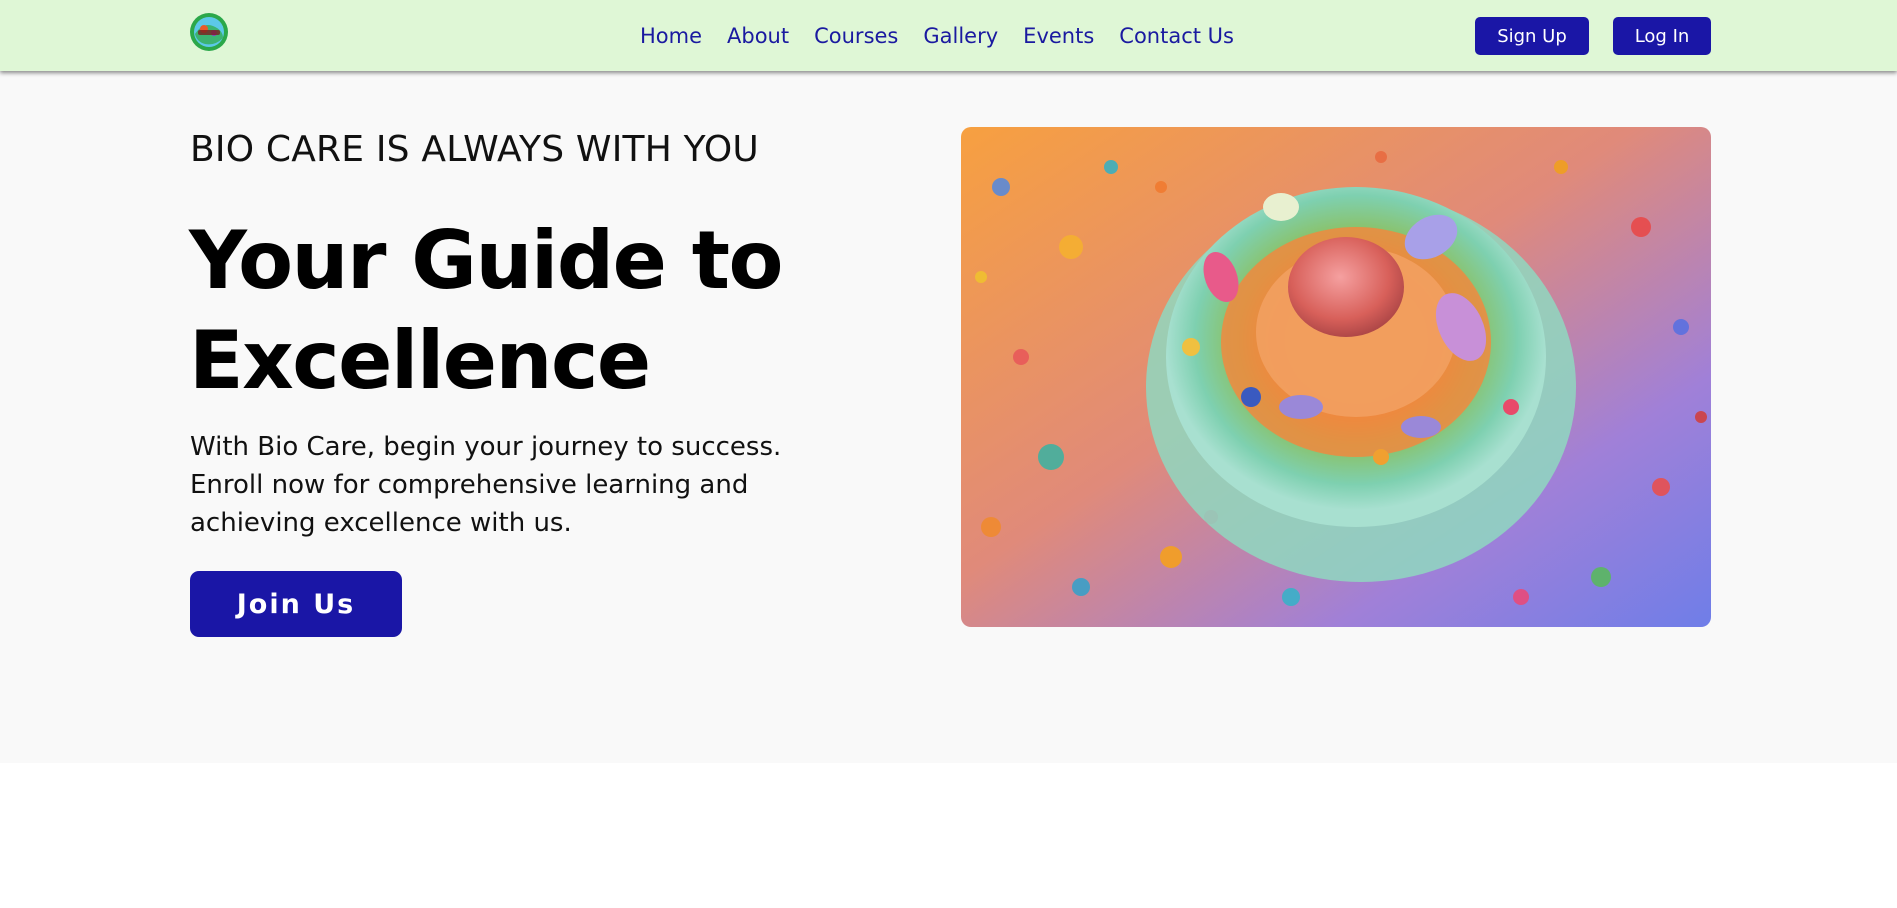  What do you see at coordinates (296, 604) in the screenshot?
I see `join-us-button: Join Us` at bounding box center [296, 604].